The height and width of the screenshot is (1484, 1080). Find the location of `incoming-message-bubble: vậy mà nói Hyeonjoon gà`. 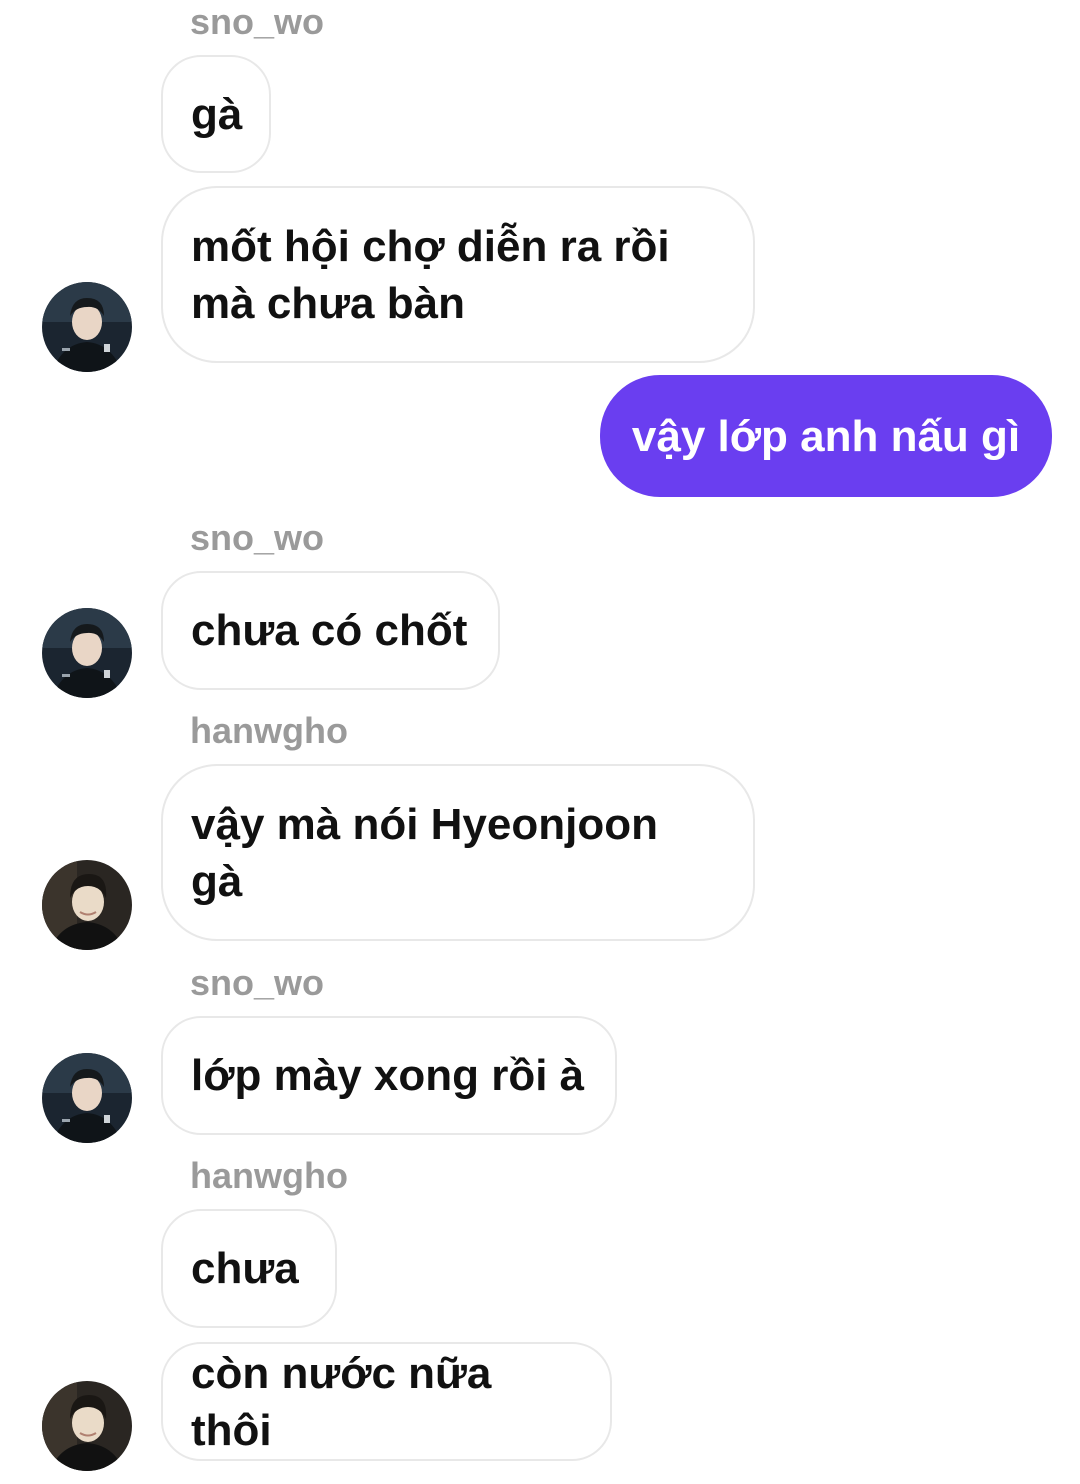

incoming-message-bubble: vậy mà nói Hyeonjoon gà is located at coordinates (458, 852).